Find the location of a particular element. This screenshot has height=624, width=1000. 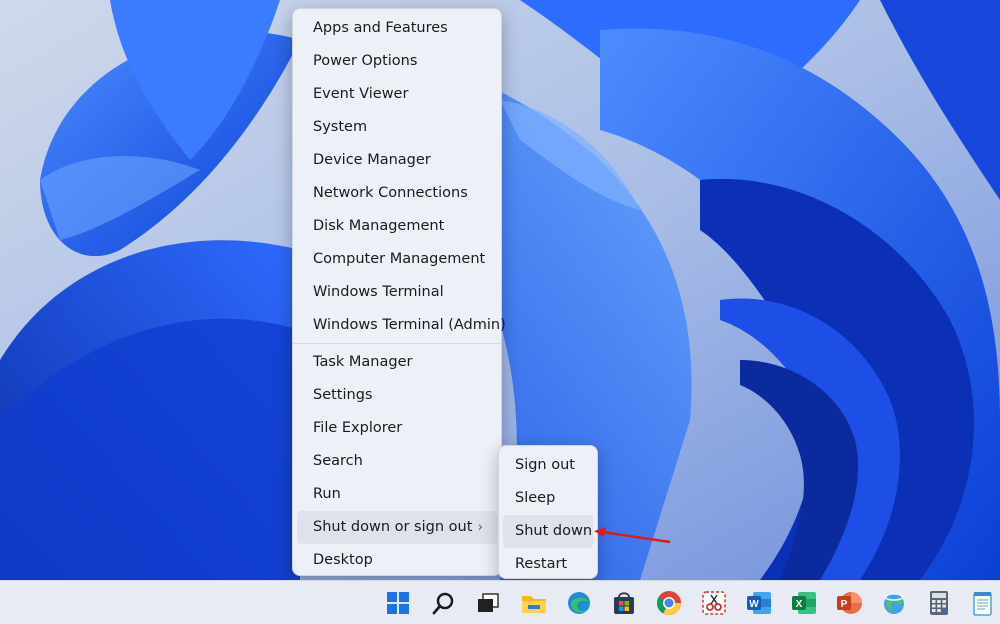

taskbar: W X P is located at coordinates (500, 602).